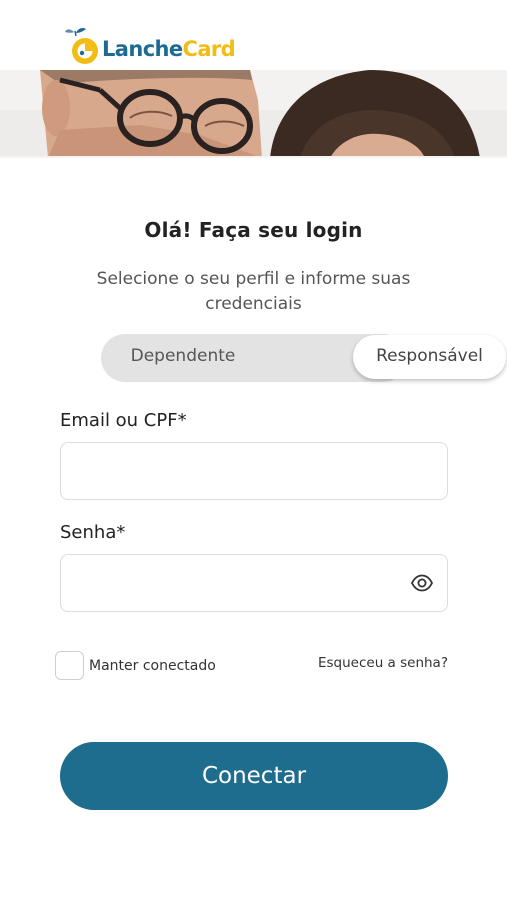 This screenshot has height=900, width=507. Describe the element at coordinates (253, 35) in the screenshot. I see `app-header: LancheCard` at that location.